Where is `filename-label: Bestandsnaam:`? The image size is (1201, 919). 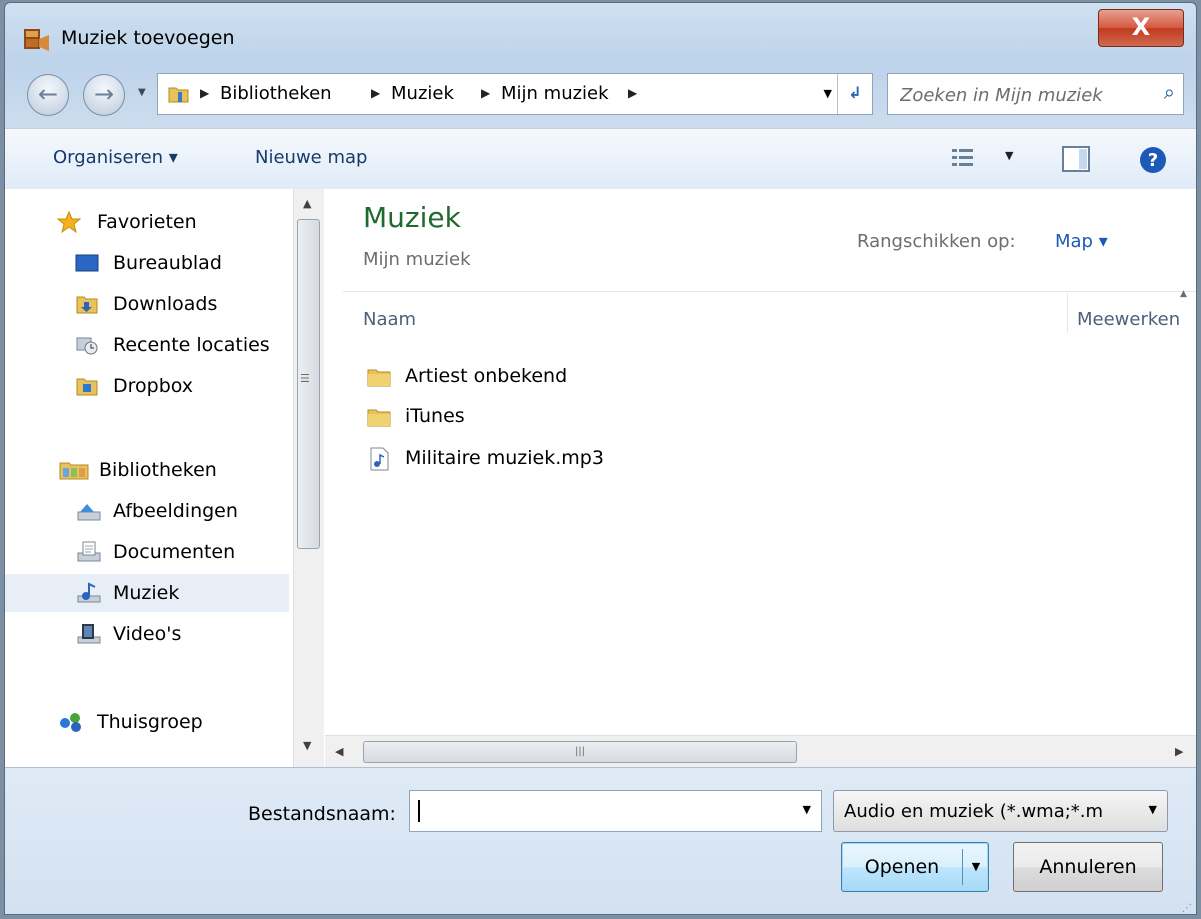 filename-label: Bestandsnaam: is located at coordinates (322, 814).